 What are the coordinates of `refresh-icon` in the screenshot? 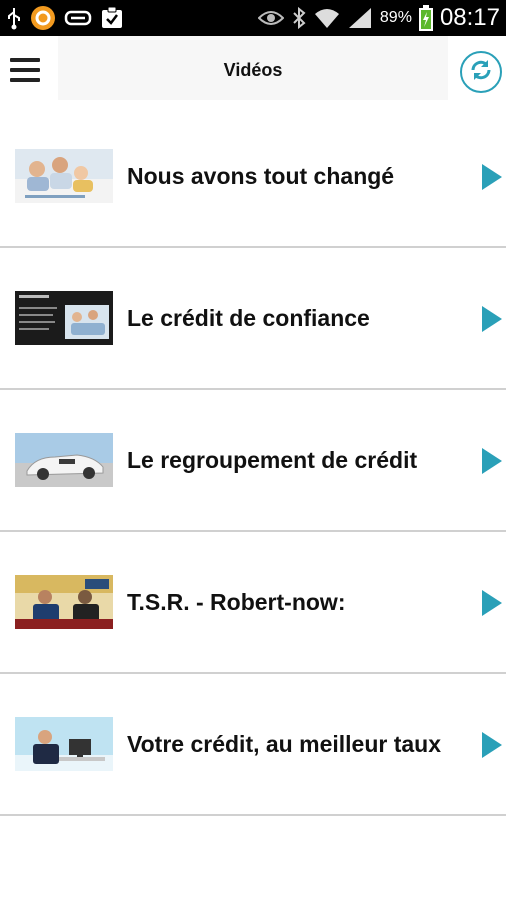 It's located at (481, 72).